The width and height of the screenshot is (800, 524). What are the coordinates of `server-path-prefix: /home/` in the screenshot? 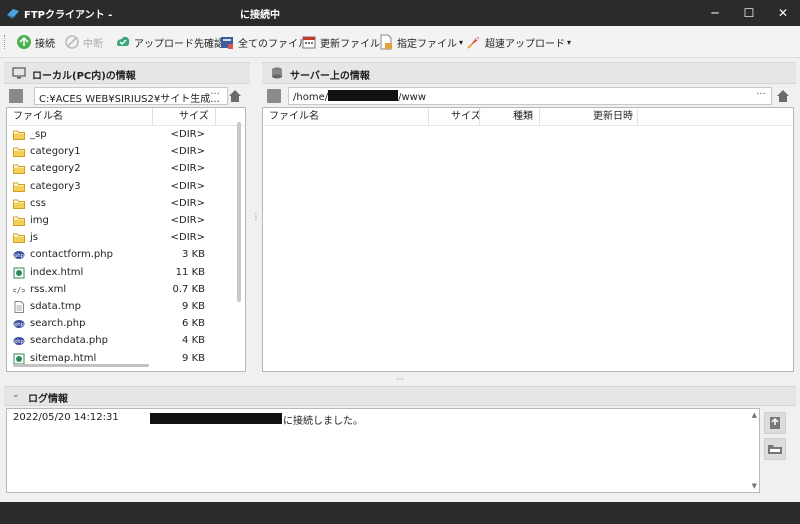 It's located at (311, 97).